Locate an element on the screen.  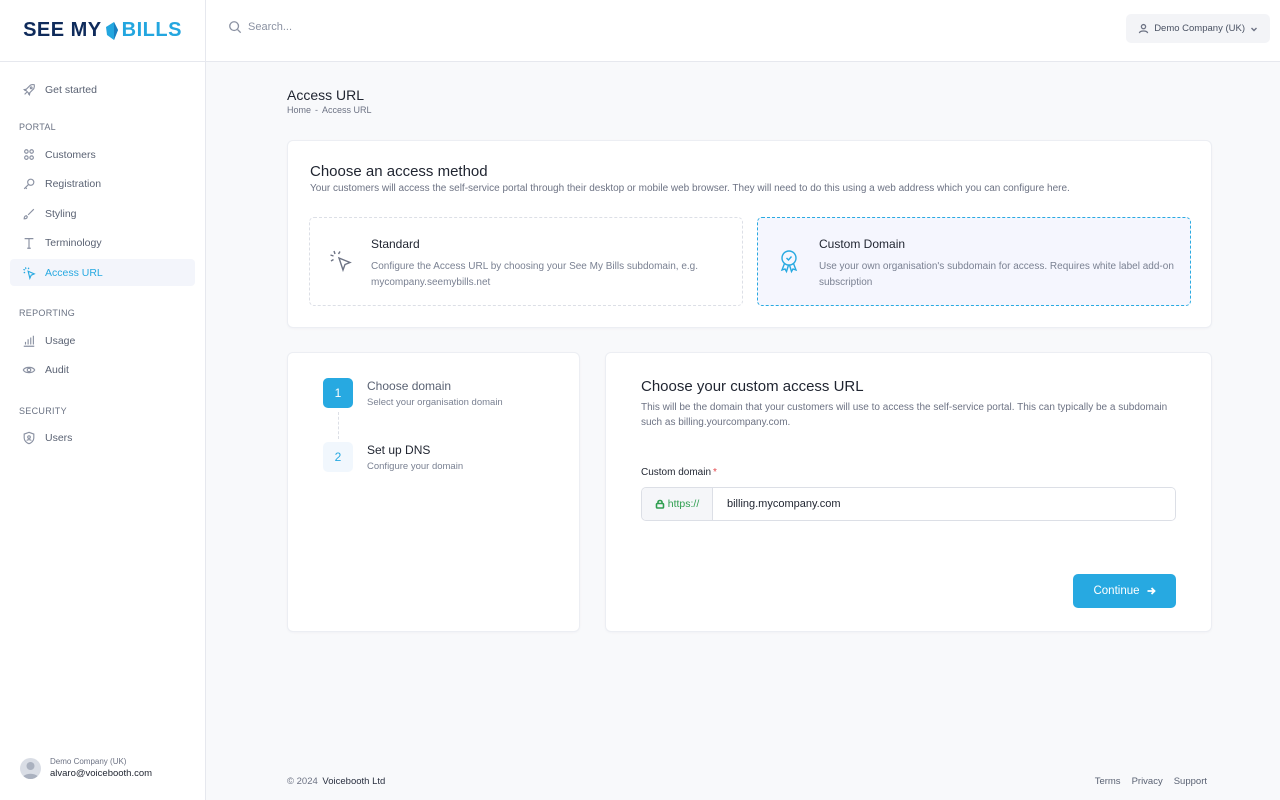
footer-link-terms: Terms is located at coordinates (1108, 781).